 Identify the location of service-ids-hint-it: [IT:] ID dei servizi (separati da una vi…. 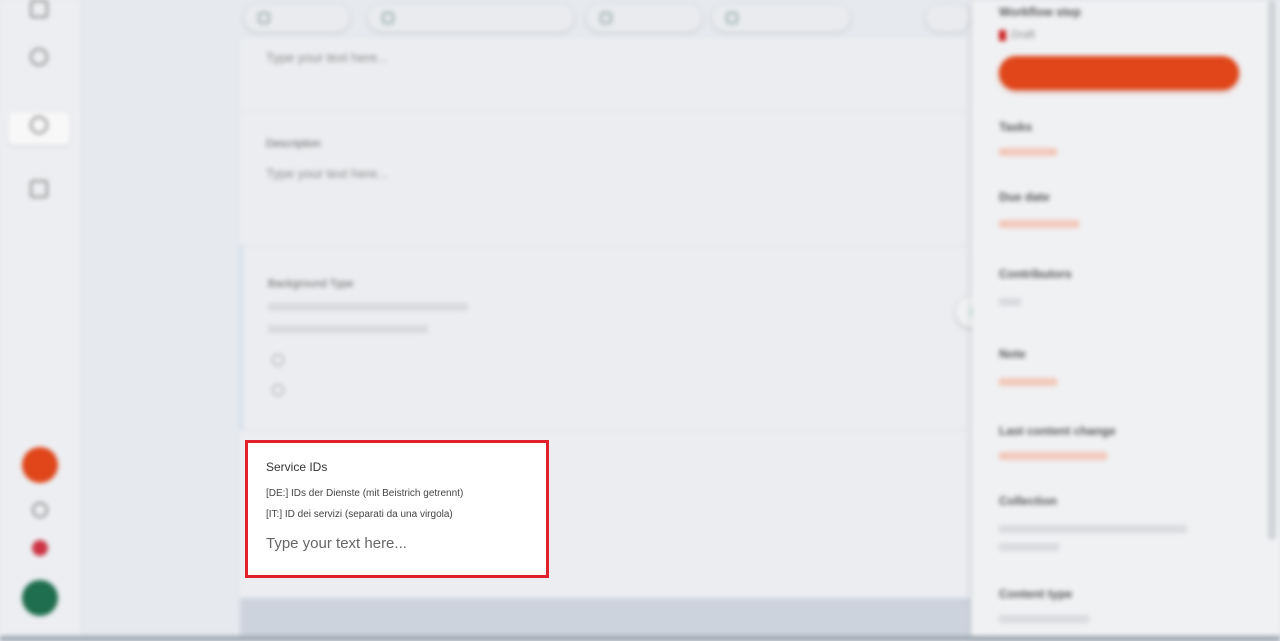
(359, 514).